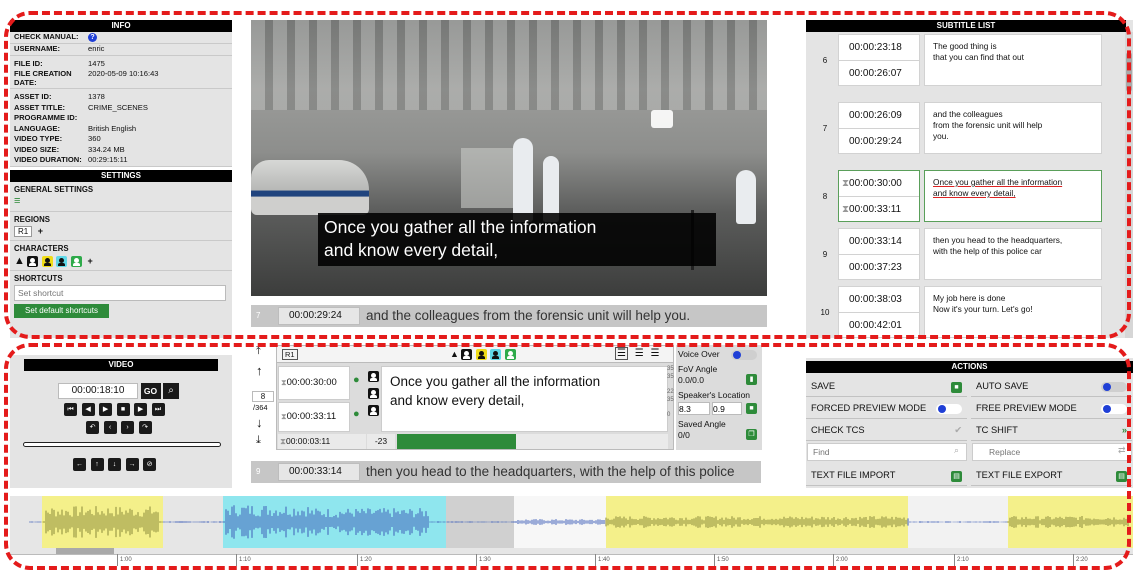 The width and height of the screenshot is (1136, 572). What do you see at coordinates (1052, 452) in the screenshot?
I see `replace-input` at bounding box center [1052, 452].